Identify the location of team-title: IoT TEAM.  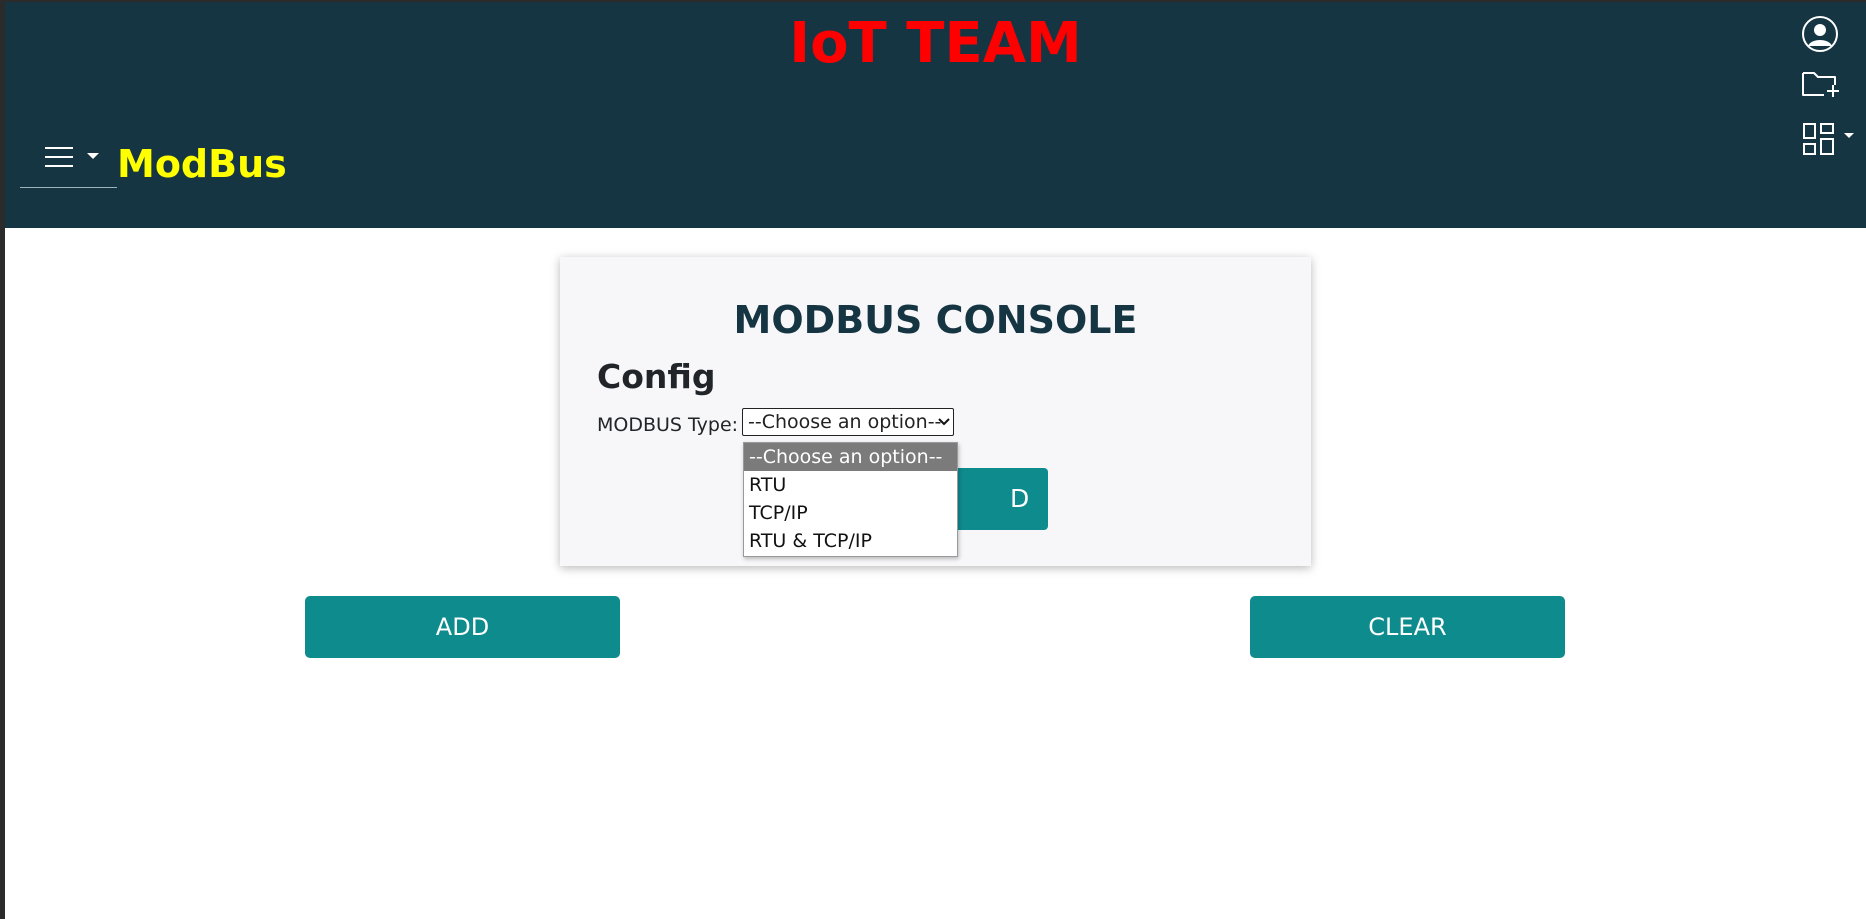
(935, 43).